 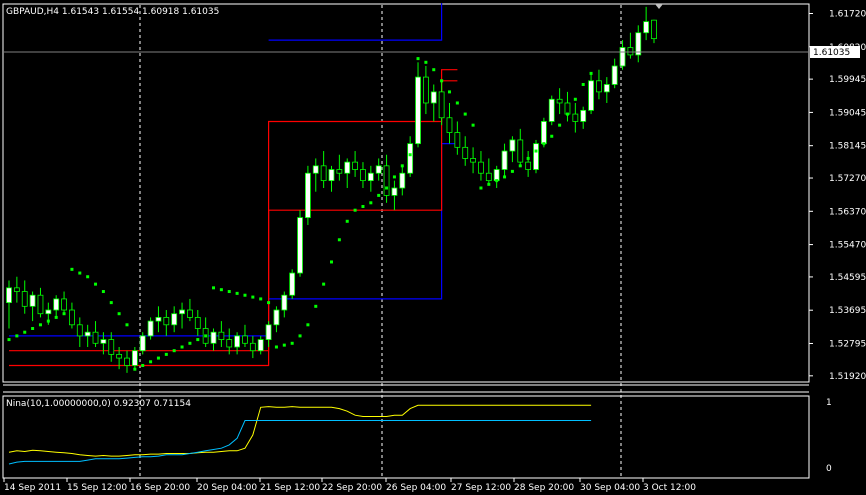 What do you see at coordinates (300, 430) in the screenshot?
I see `indicator-line1` at bounding box center [300, 430].